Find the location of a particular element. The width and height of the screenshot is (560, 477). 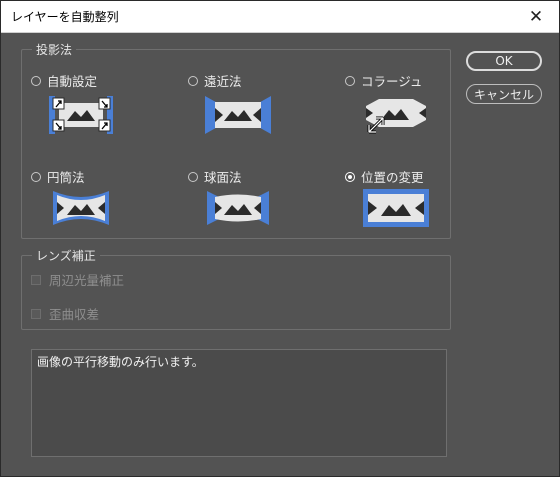

ok-button: OK is located at coordinates (504, 61).